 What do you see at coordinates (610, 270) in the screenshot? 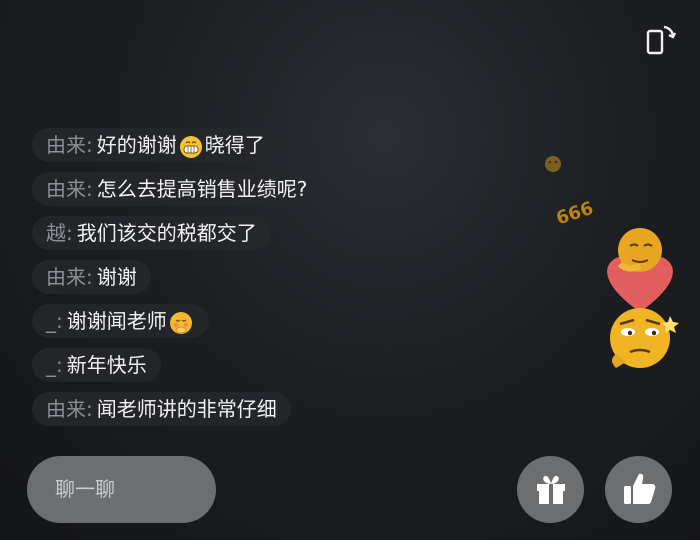
I see `floating-reactions: 666` at bounding box center [610, 270].